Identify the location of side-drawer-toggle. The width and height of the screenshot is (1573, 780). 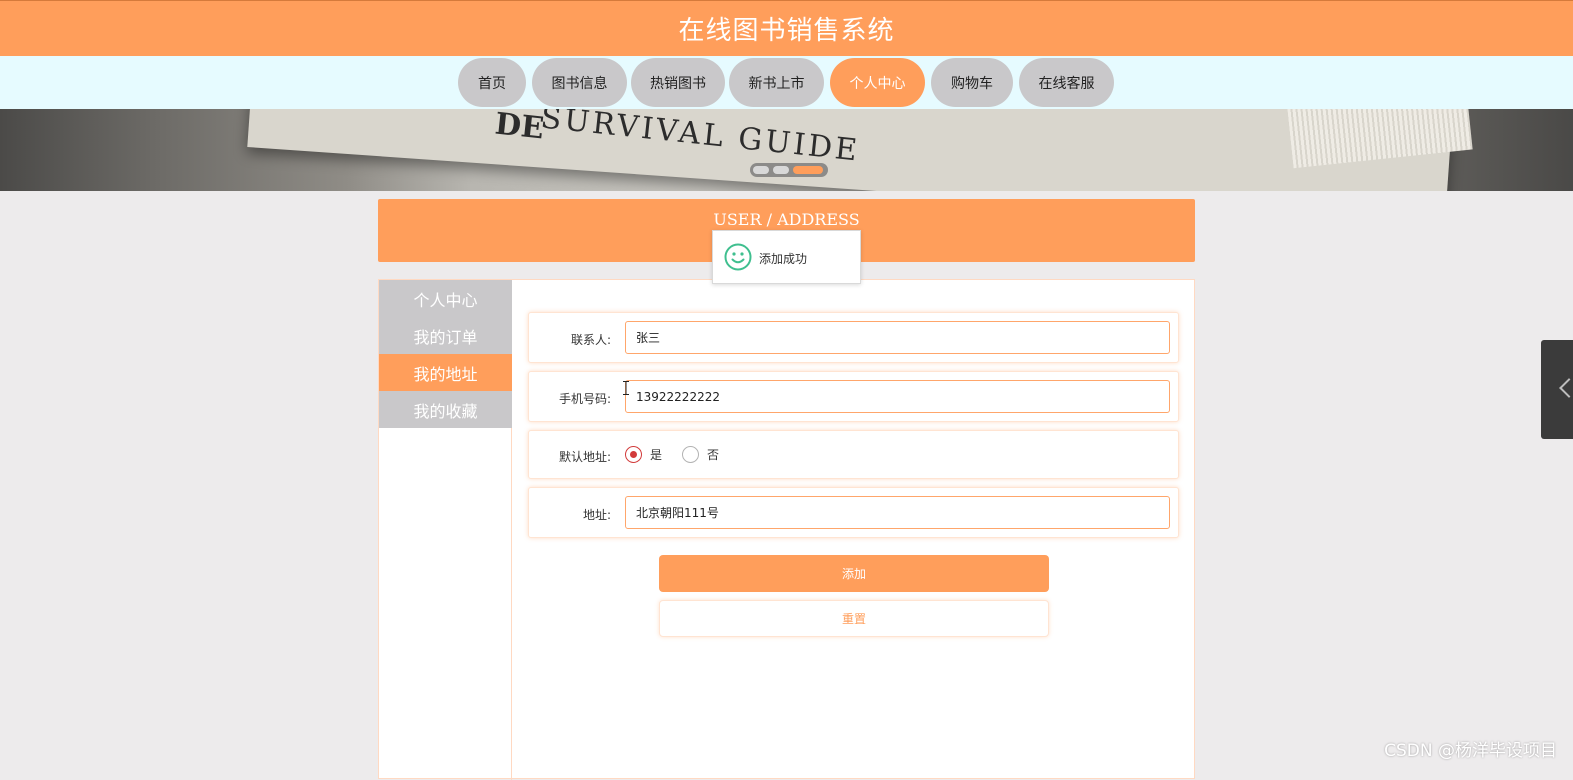
(1557, 389).